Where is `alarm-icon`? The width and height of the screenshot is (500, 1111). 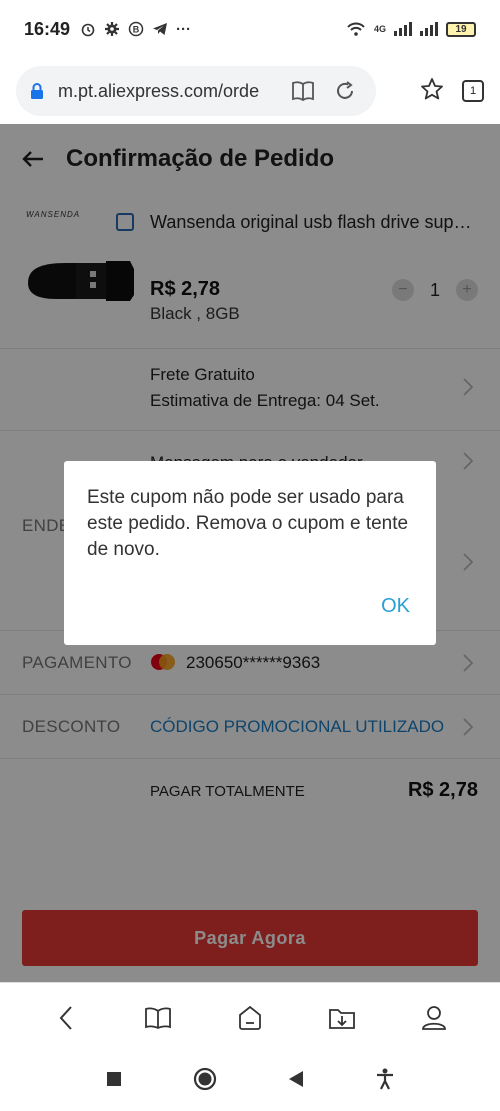 alarm-icon is located at coordinates (88, 30).